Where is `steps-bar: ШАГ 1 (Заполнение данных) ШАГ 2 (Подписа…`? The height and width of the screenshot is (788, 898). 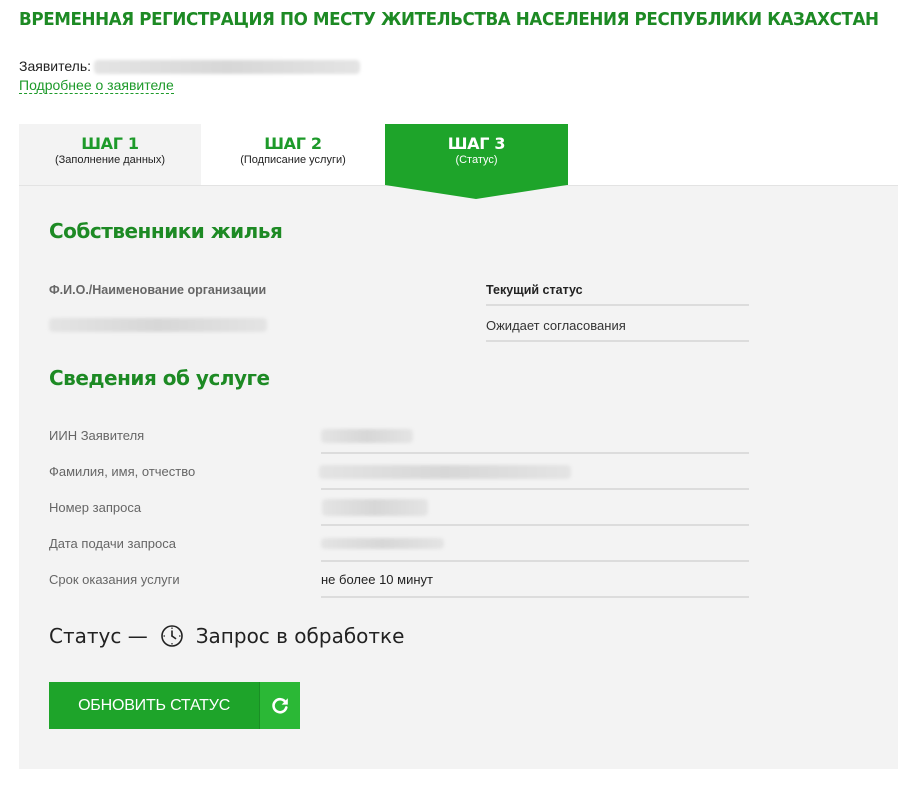
steps-bar: ШАГ 1 (Заполнение данных) ШАГ 2 (Подписа… is located at coordinates (458, 161).